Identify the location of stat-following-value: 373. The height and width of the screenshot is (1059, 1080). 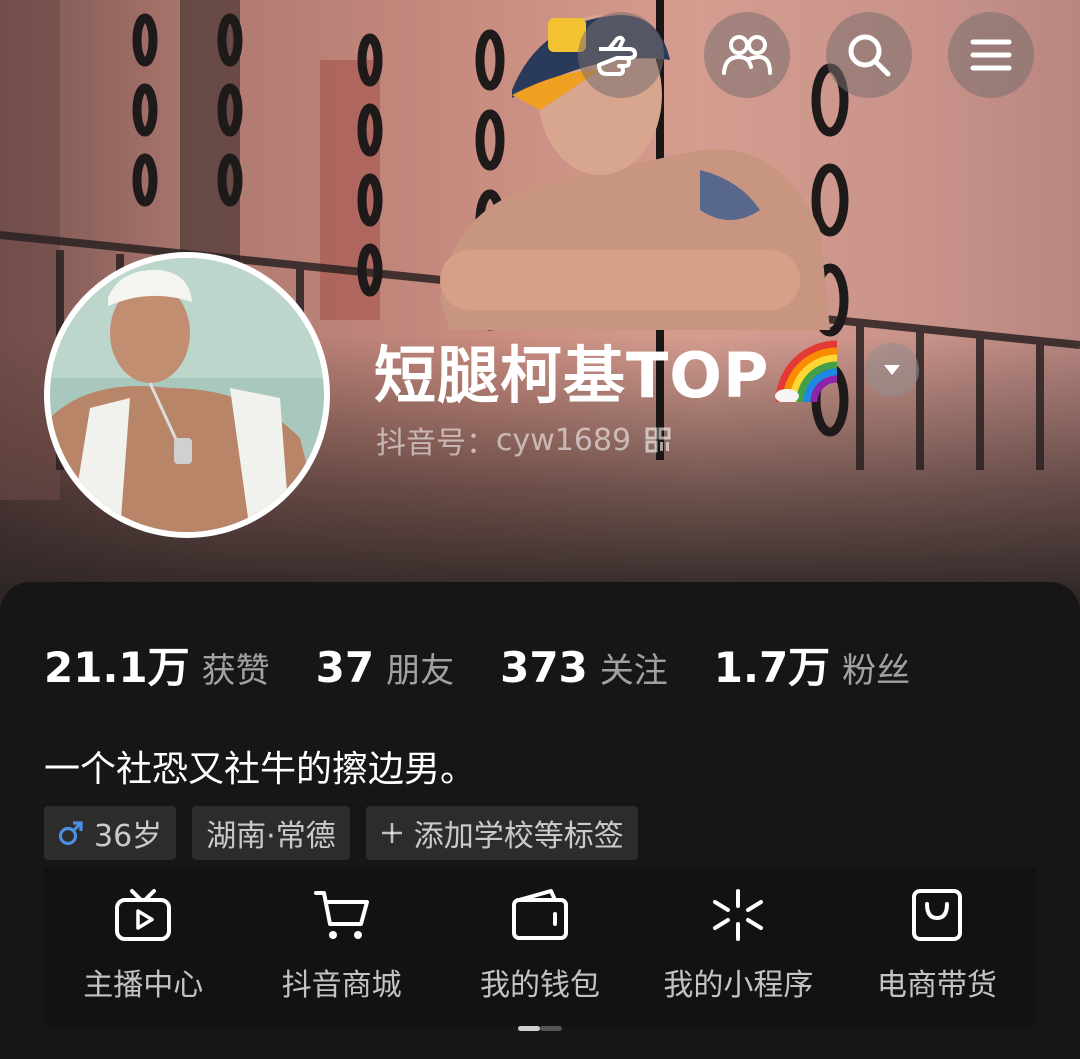
(544, 667).